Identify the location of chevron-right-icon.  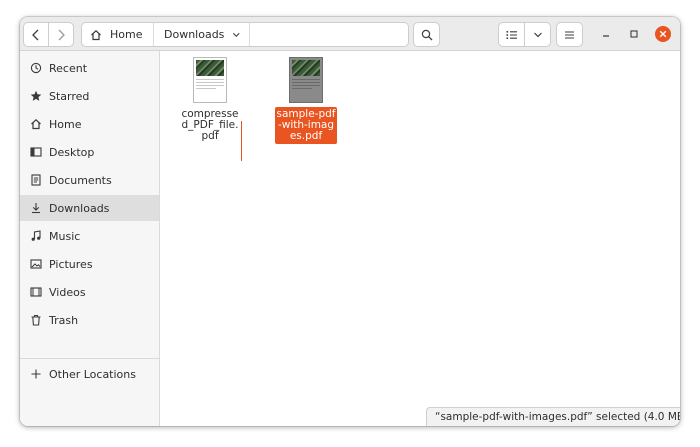
(61, 34).